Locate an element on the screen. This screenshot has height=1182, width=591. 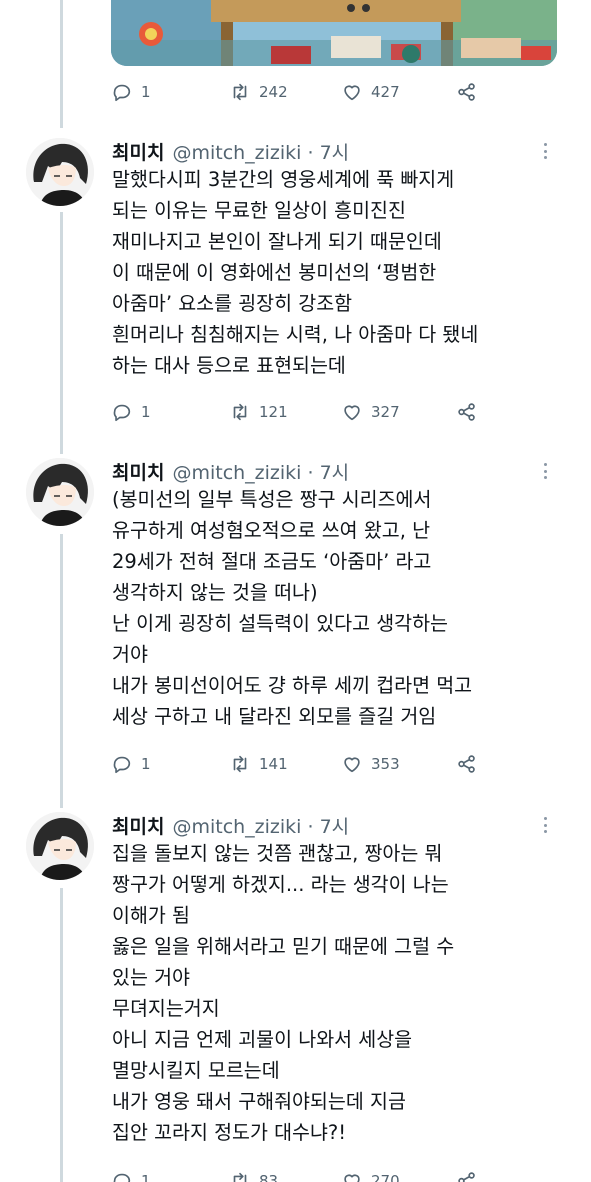
tweet-text-line: 멸망시킬지 모르는데 is located at coordinates (196, 1070).